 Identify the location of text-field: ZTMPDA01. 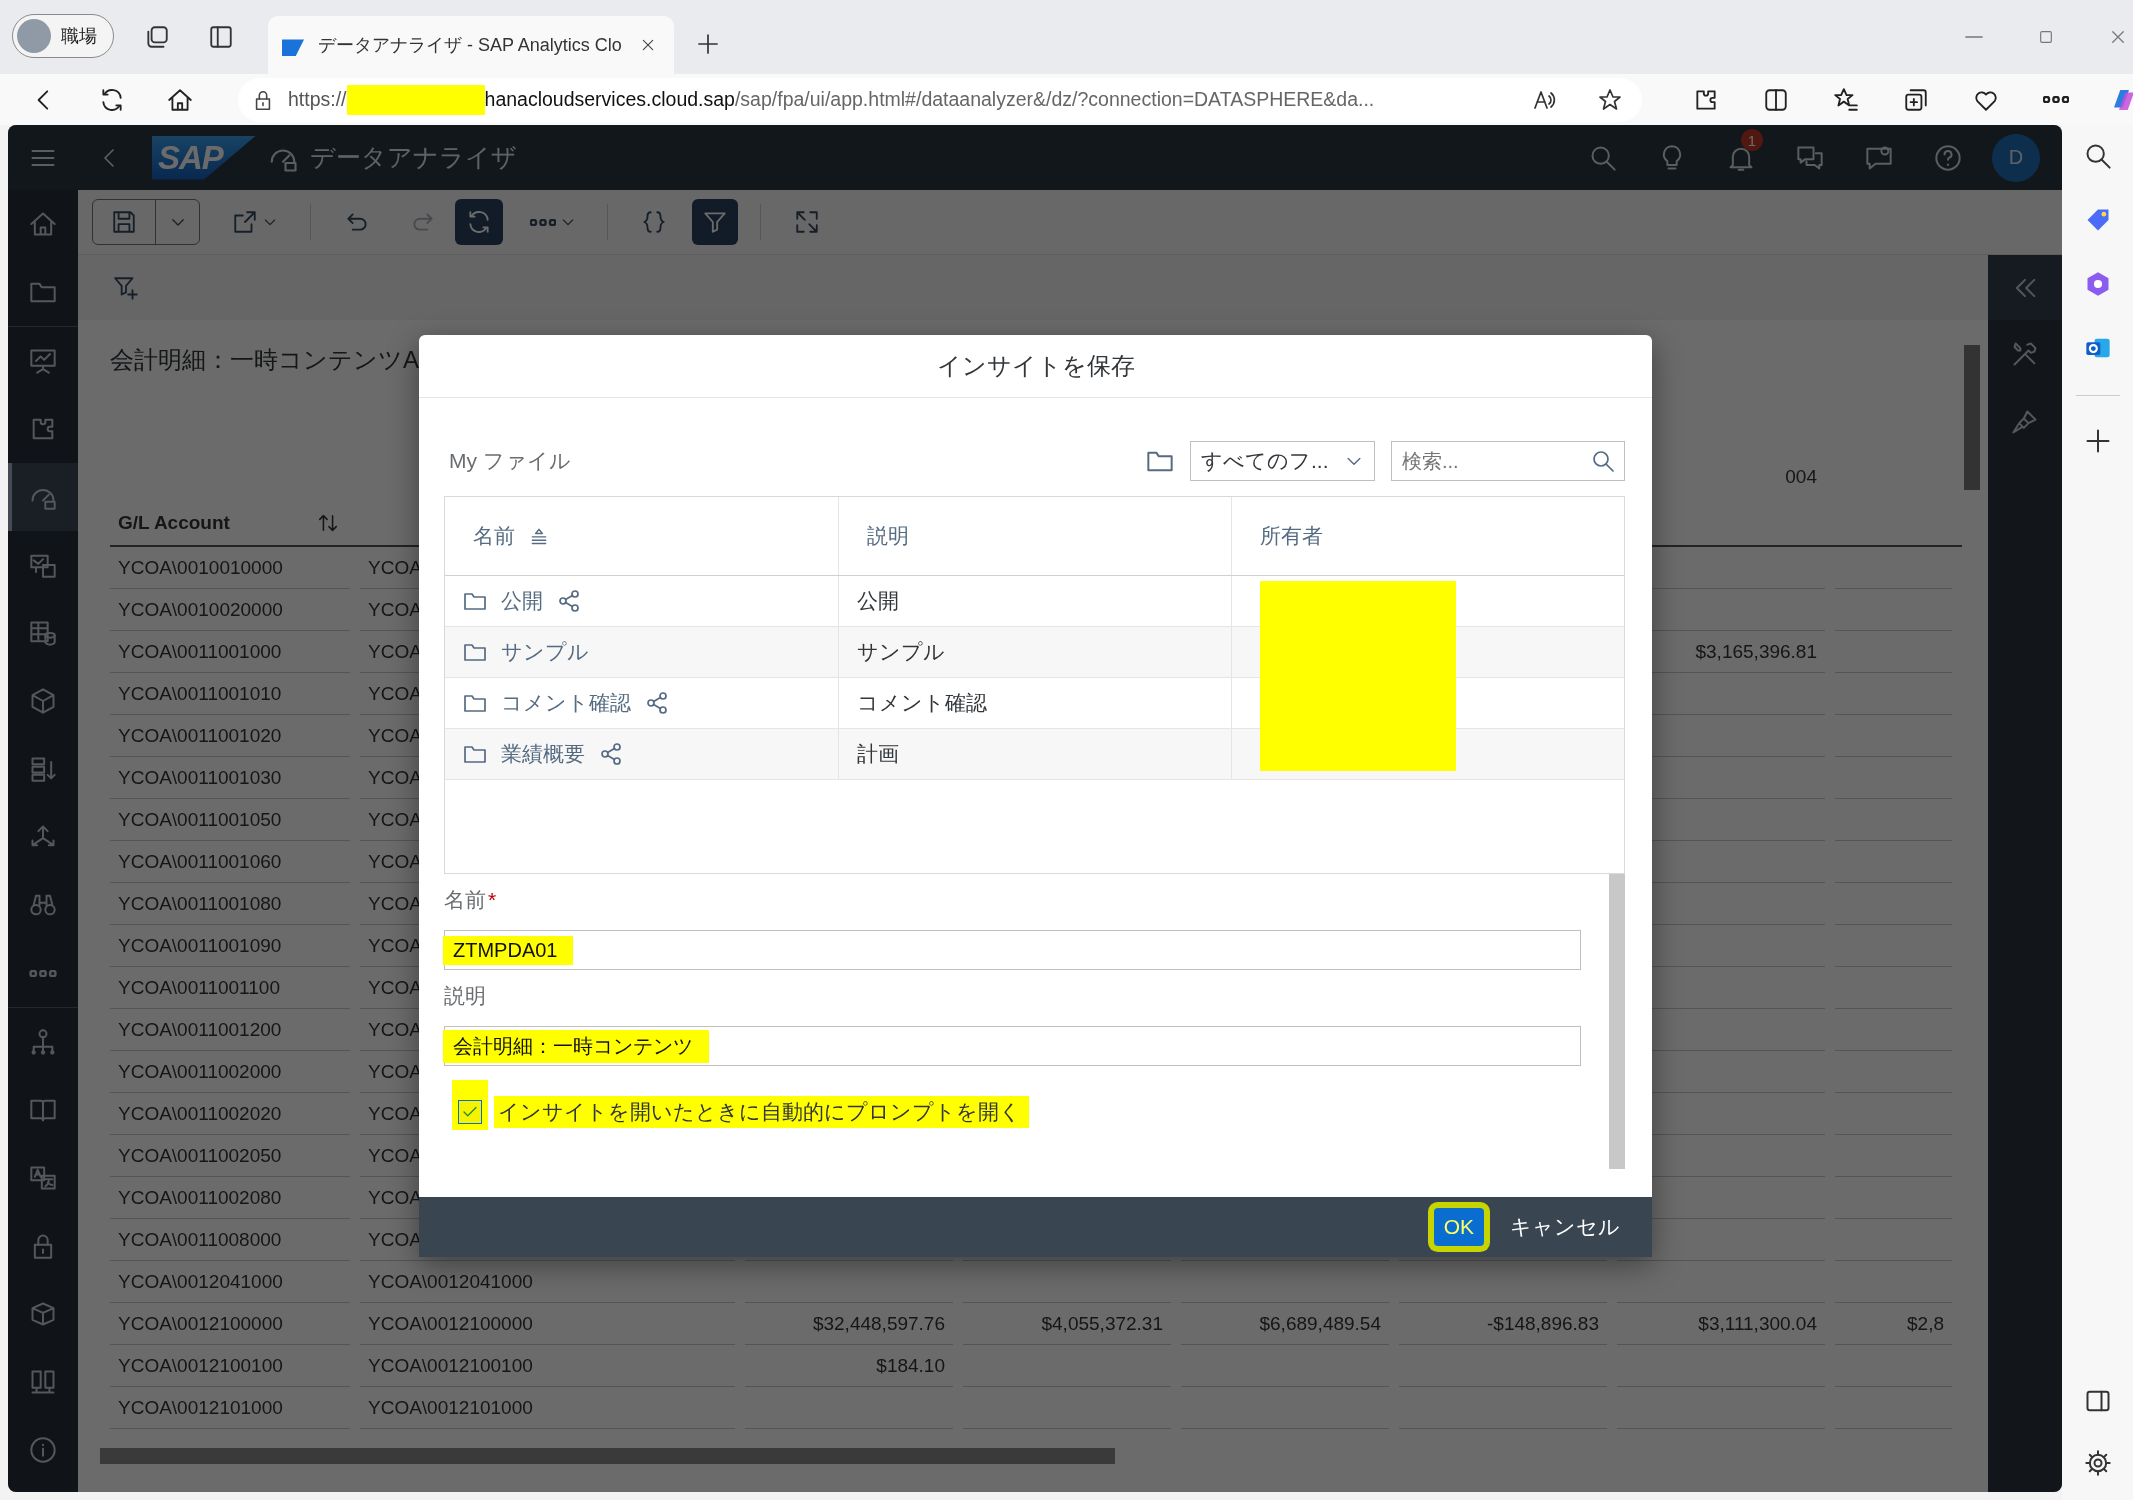
(1012, 950).